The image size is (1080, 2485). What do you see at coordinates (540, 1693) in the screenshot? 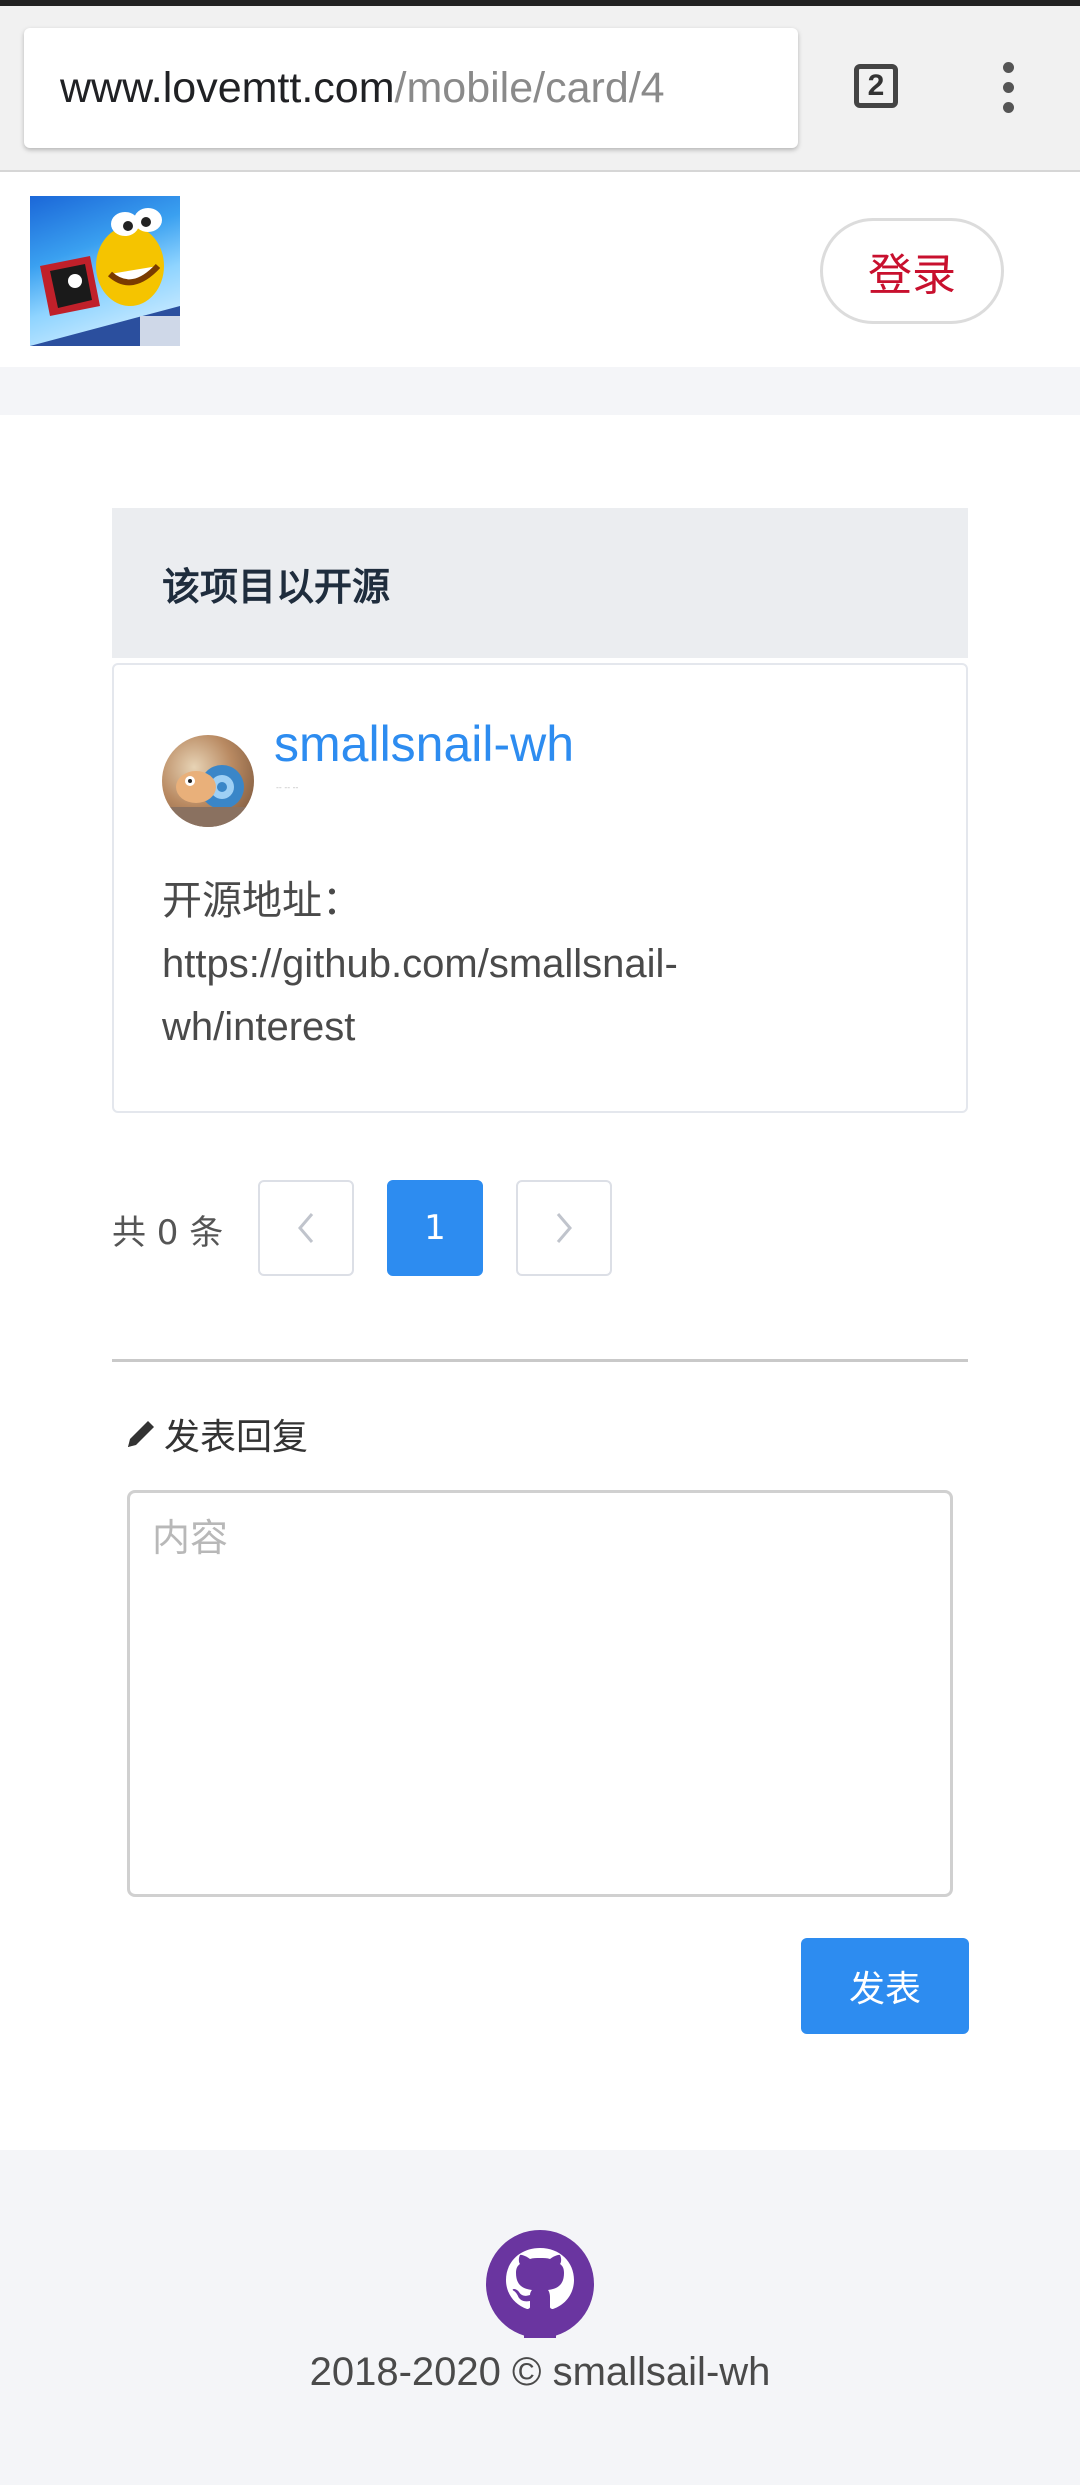
I see `reply-content-input` at bounding box center [540, 1693].